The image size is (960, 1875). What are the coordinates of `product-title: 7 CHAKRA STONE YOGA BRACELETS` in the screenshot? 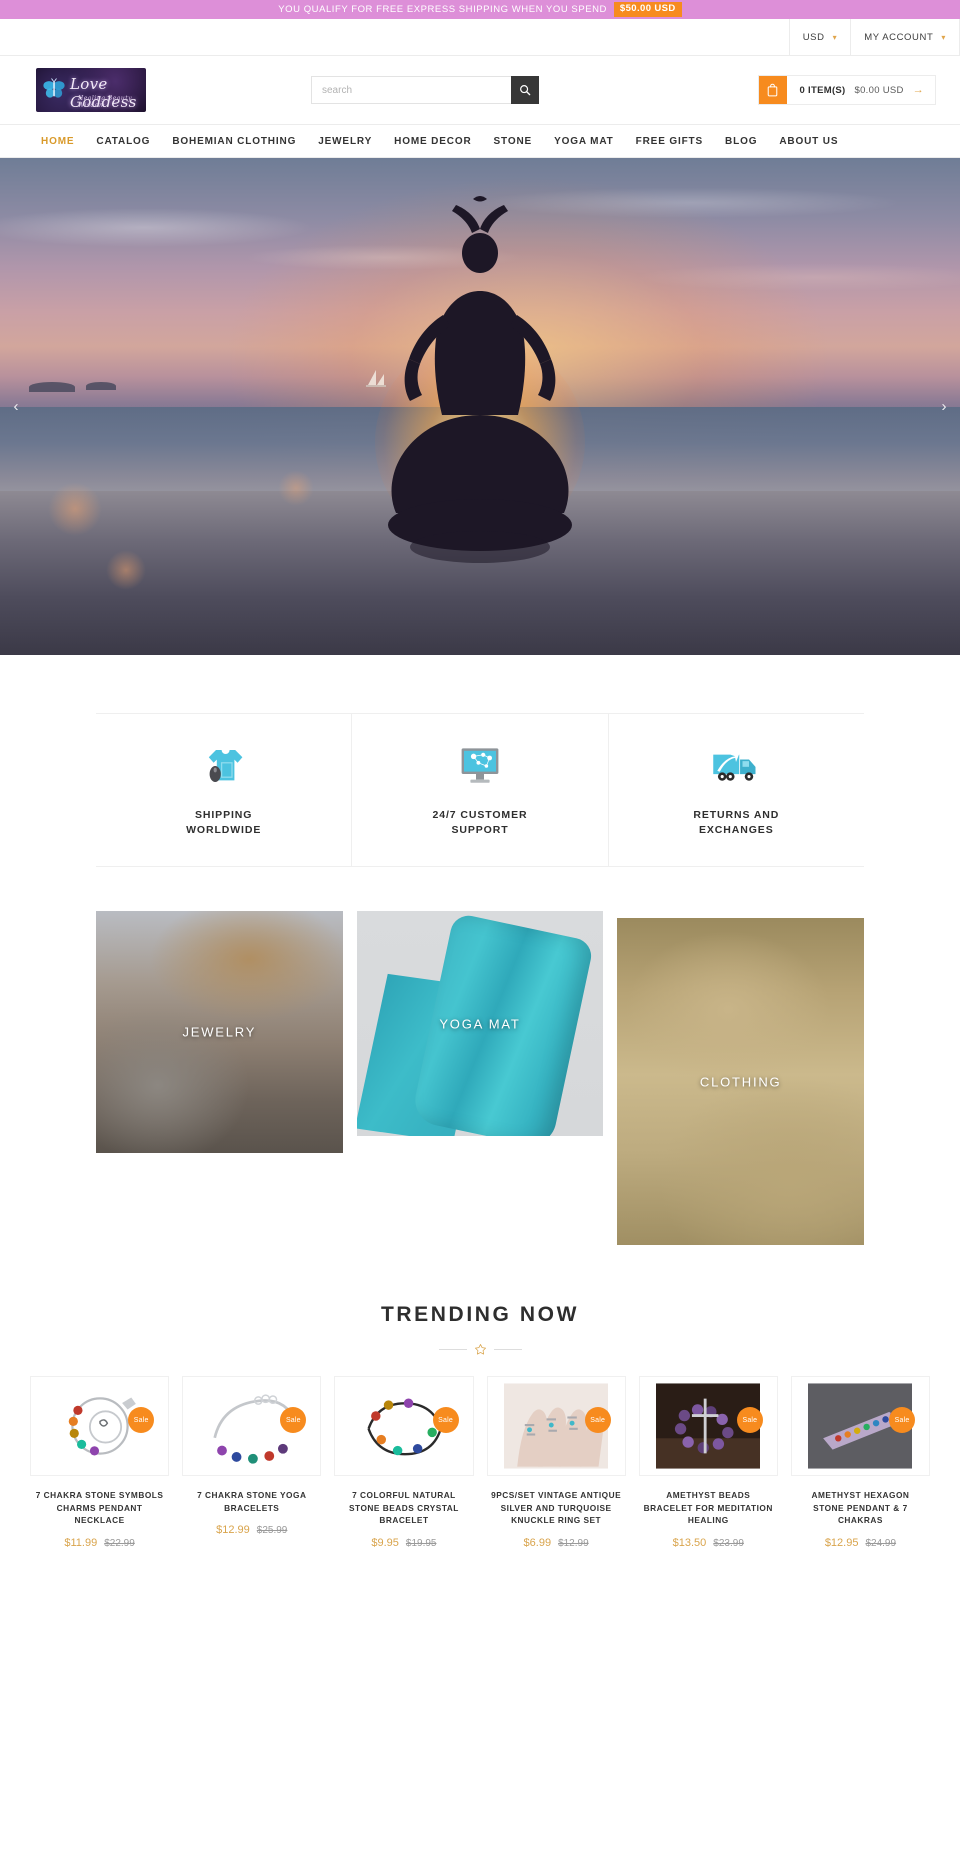 It's located at (251, 1501).